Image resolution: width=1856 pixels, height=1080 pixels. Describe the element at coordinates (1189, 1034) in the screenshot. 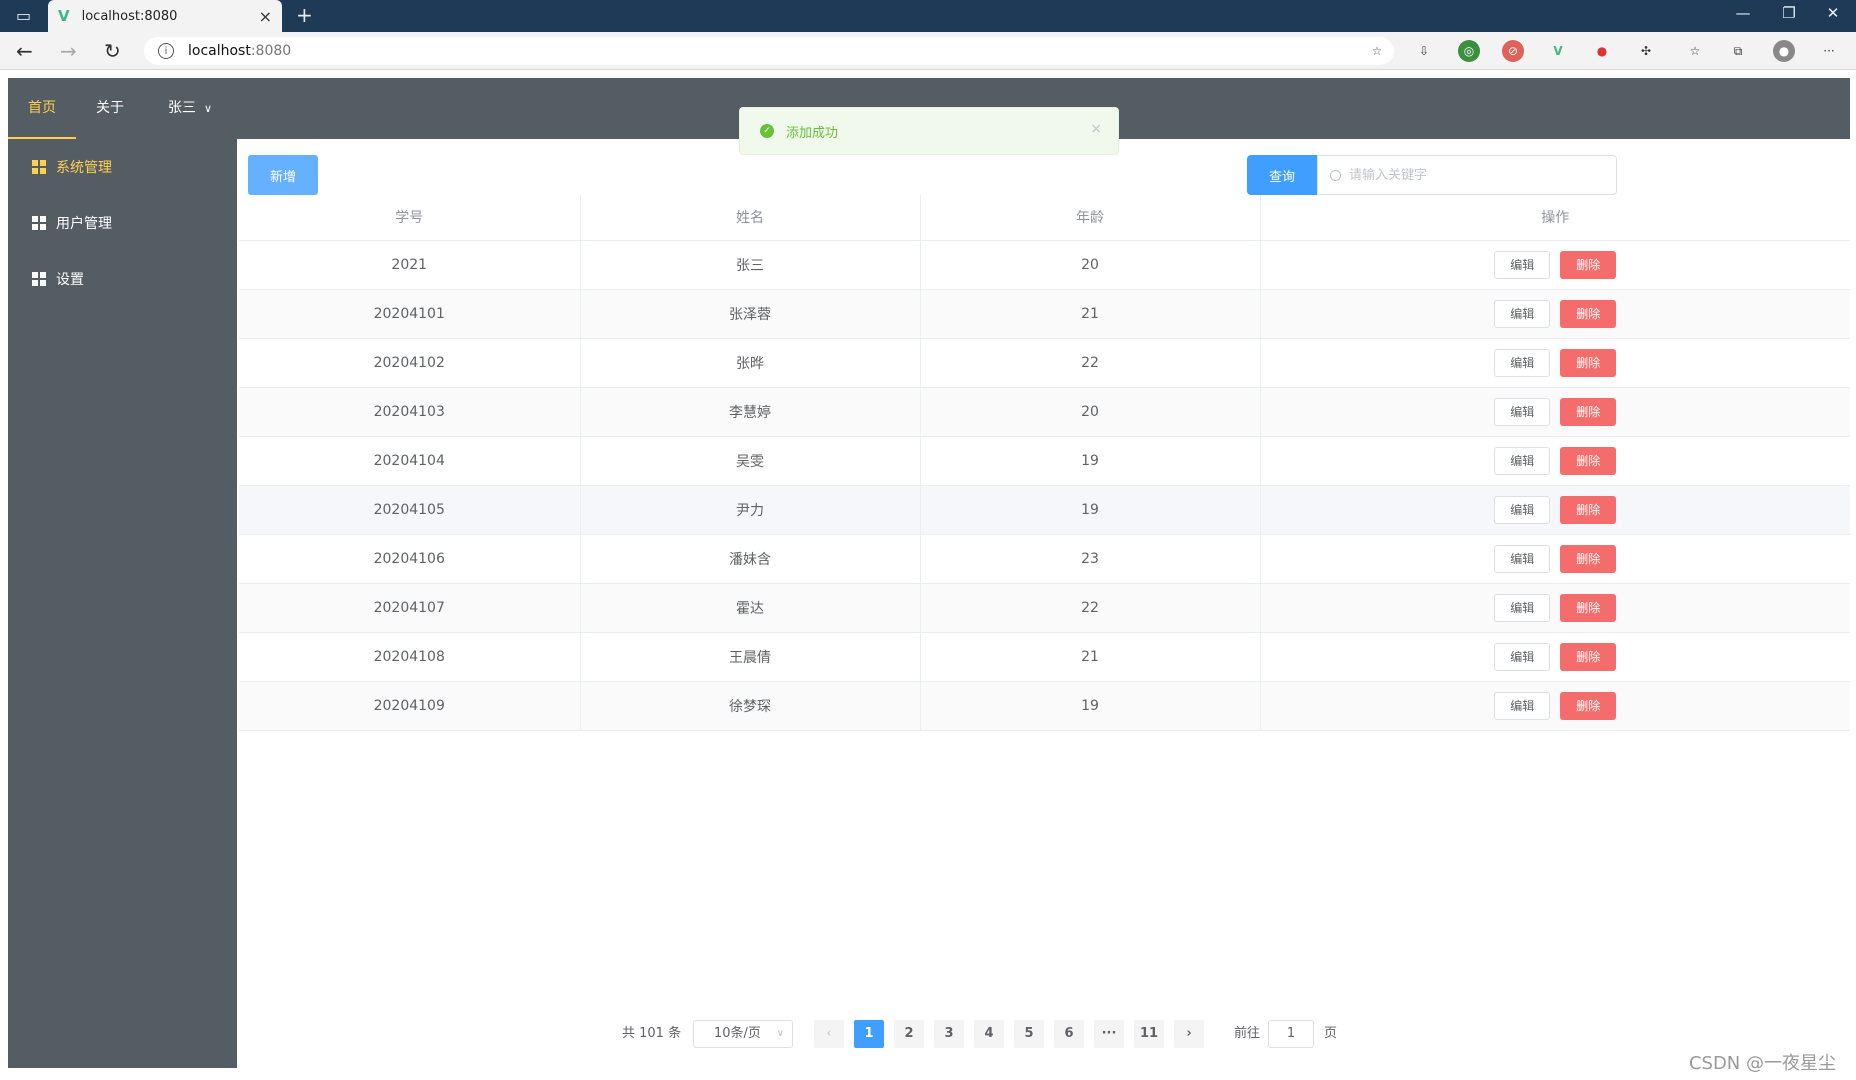

I see `next-page-button: ›` at that location.